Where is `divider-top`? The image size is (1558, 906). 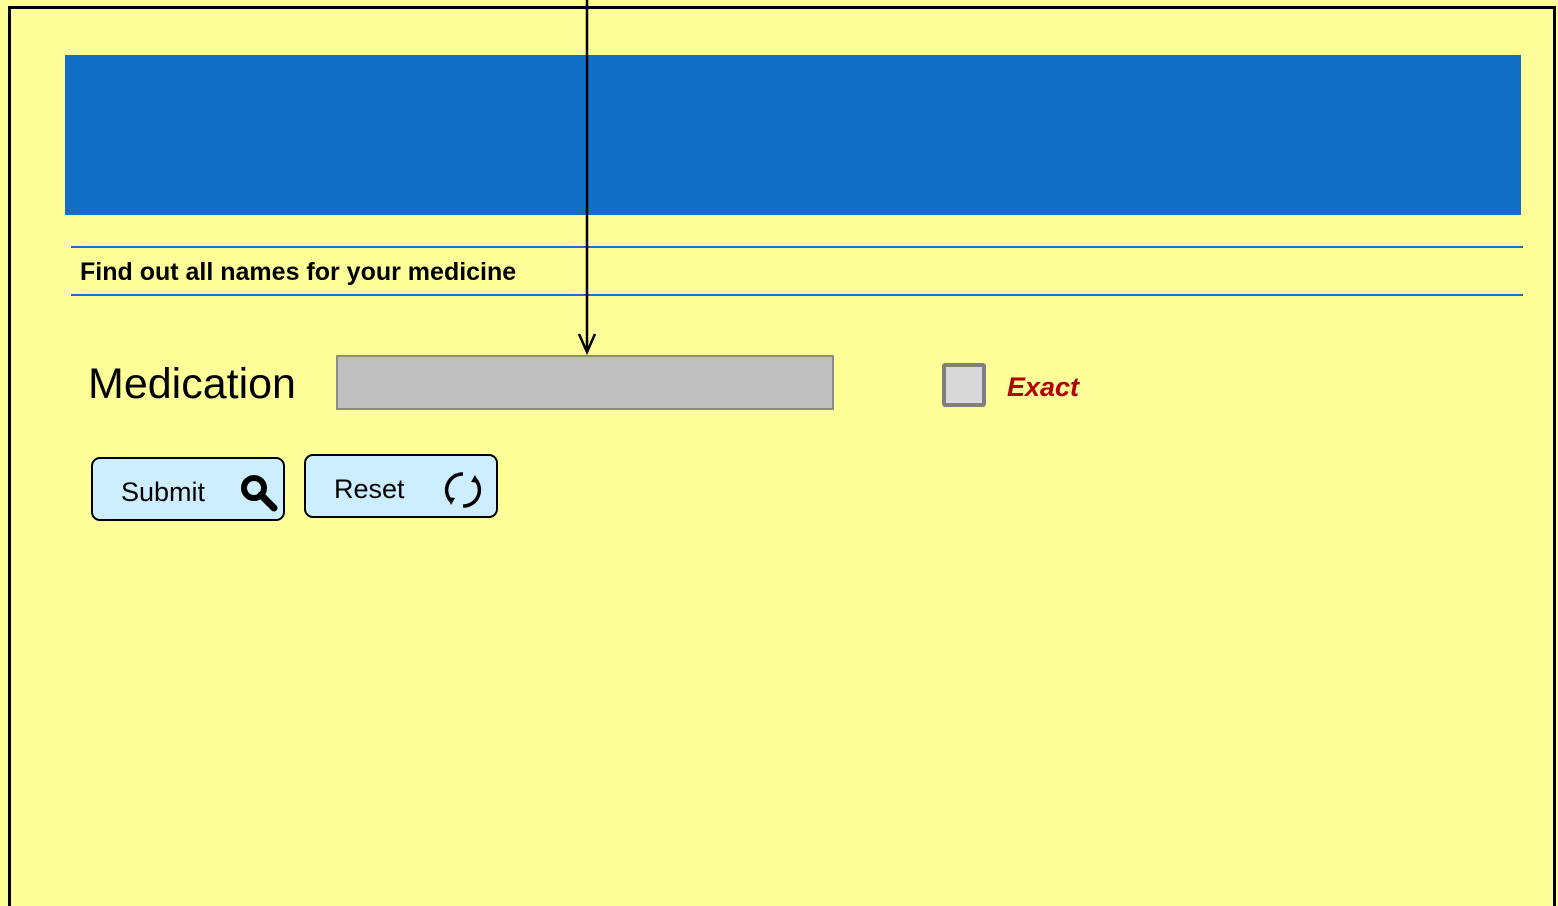 divider-top is located at coordinates (797, 247).